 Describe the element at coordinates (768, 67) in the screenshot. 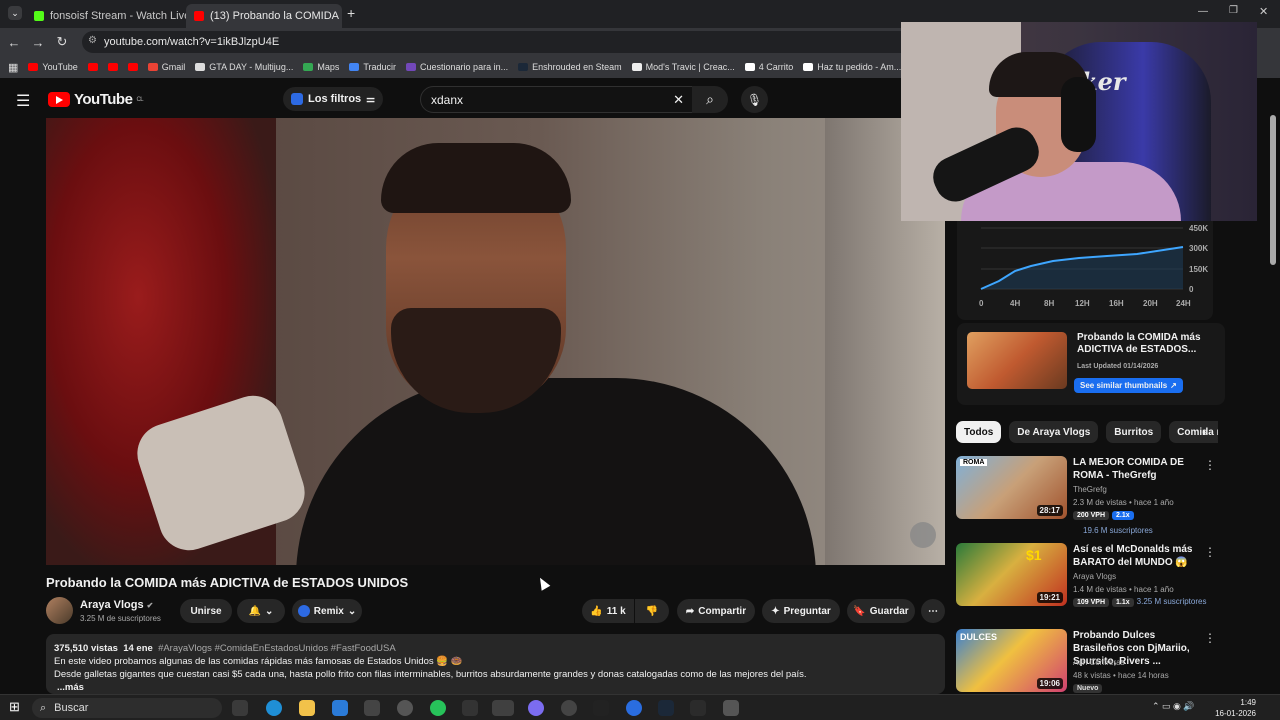

I see `bookmark-carrito: 4 Carrito` at that location.